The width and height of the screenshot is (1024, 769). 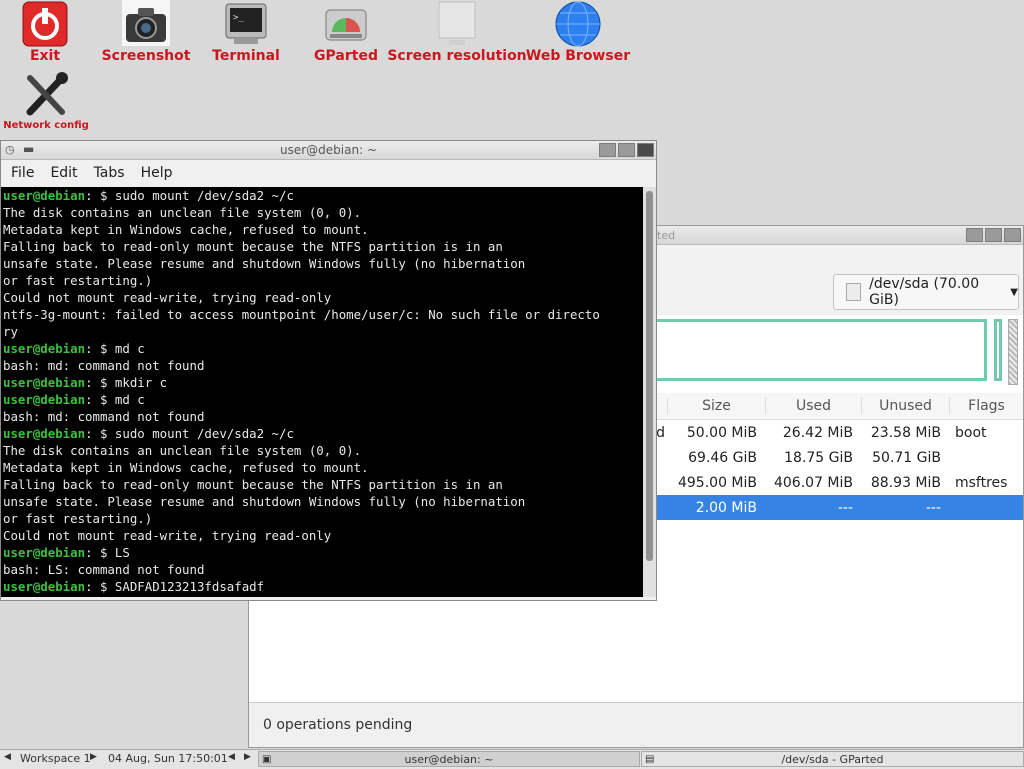 I want to click on status-bar: 0 operations pending, so click(x=636, y=724).